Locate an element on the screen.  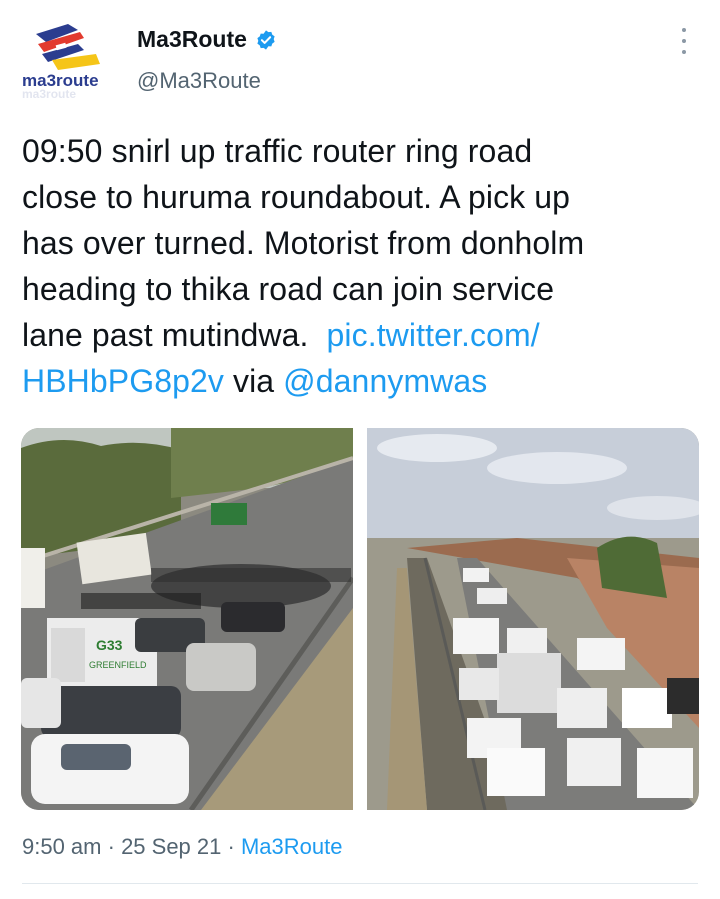
tweet-line: lane past mutindwa. is located at coordinates (165, 335).